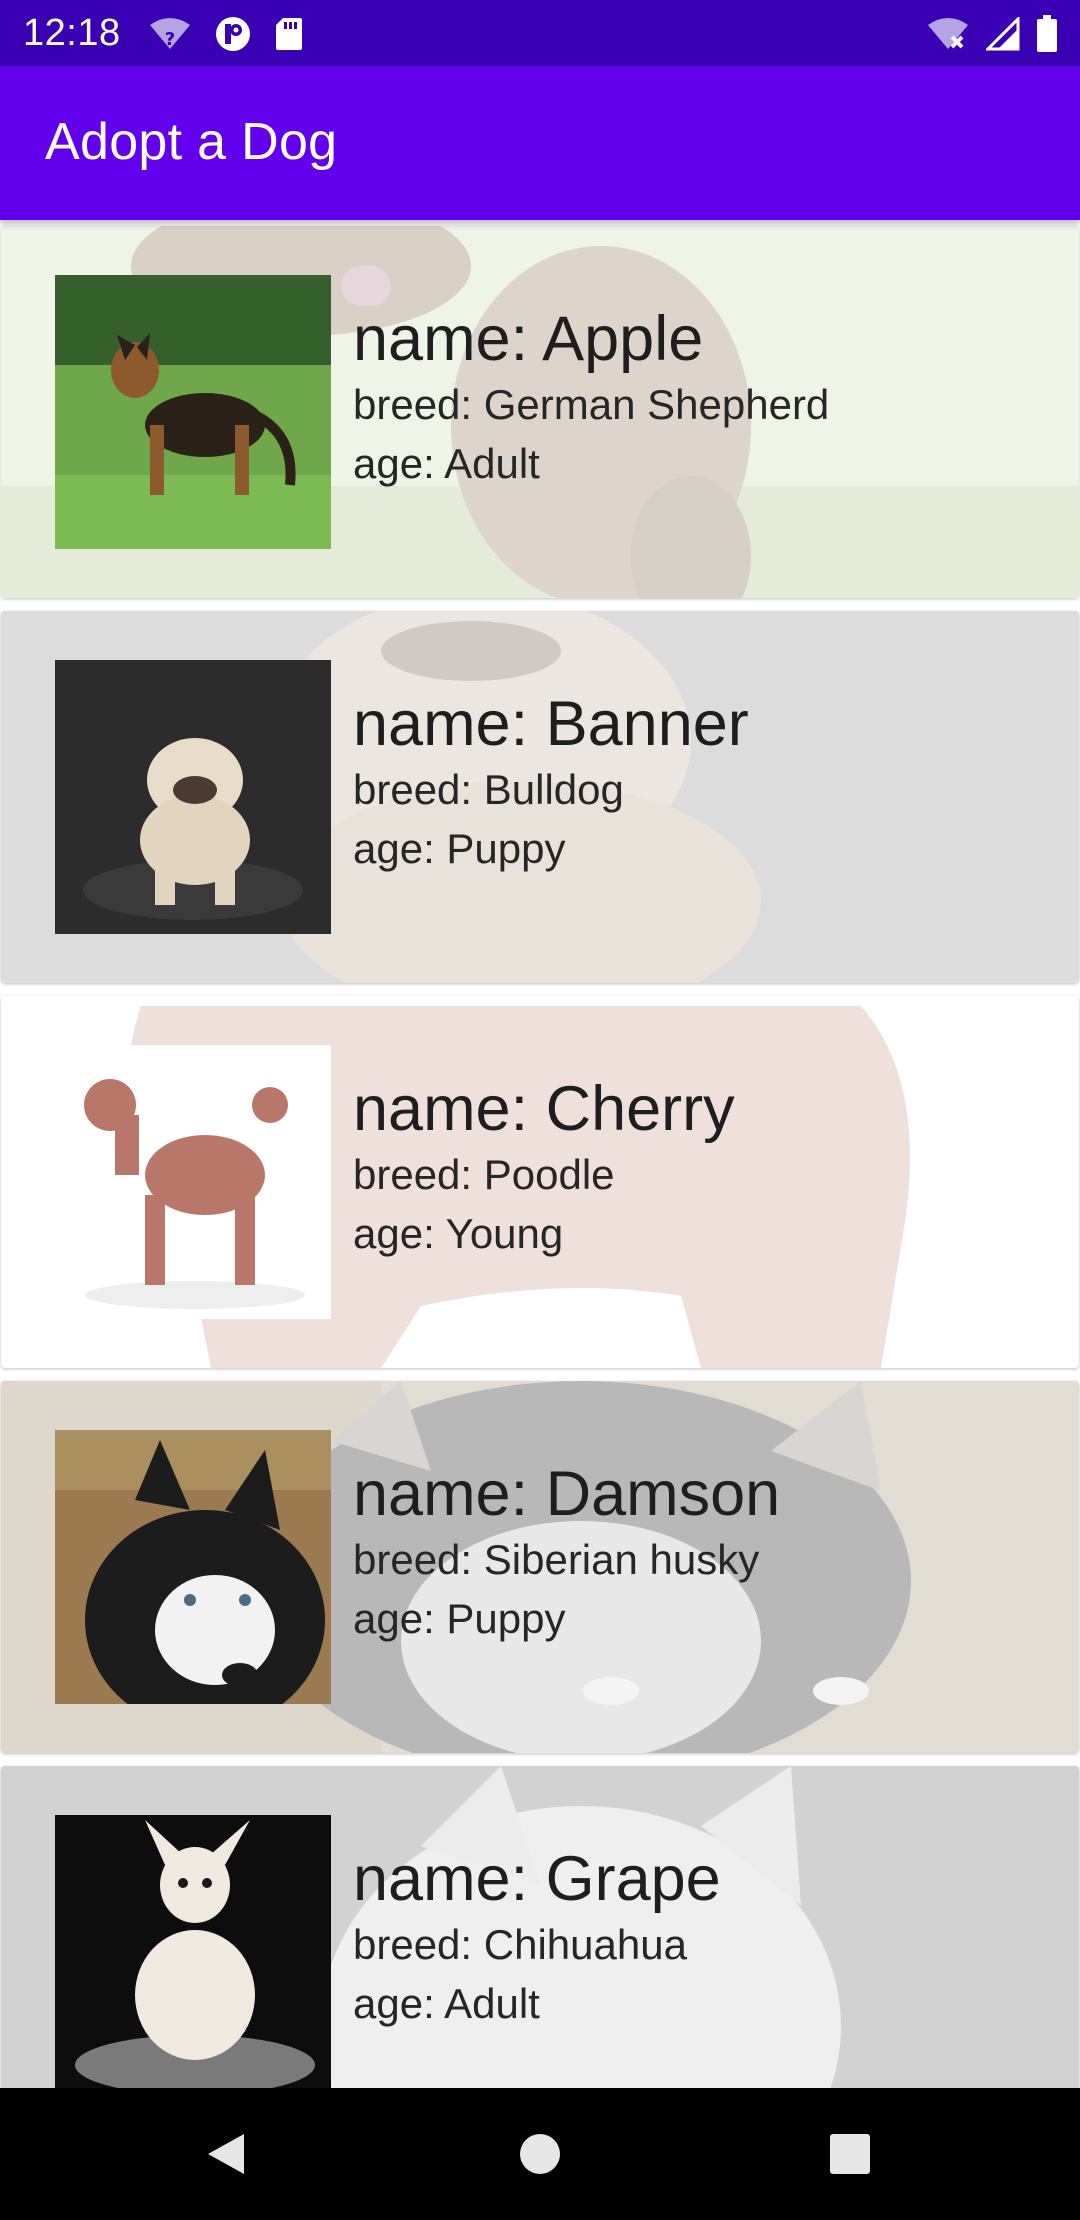  I want to click on wifi-x-icon, so click(948, 34).